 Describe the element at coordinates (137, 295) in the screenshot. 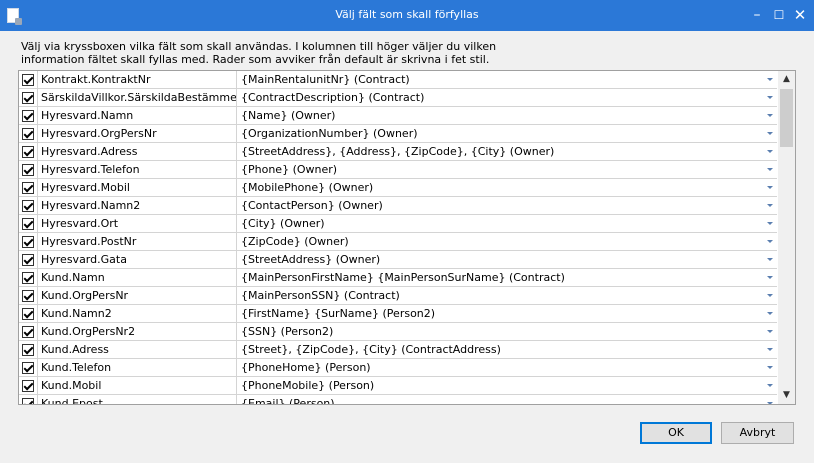

I see `field-name: Kund.OrgPersNr` at that location.